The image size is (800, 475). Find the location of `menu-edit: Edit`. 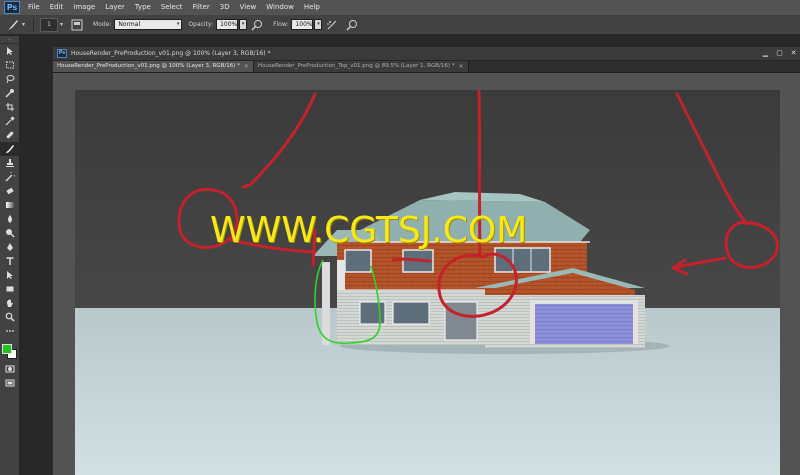

menu-edit: Edit is located at coordinates (57, 7).